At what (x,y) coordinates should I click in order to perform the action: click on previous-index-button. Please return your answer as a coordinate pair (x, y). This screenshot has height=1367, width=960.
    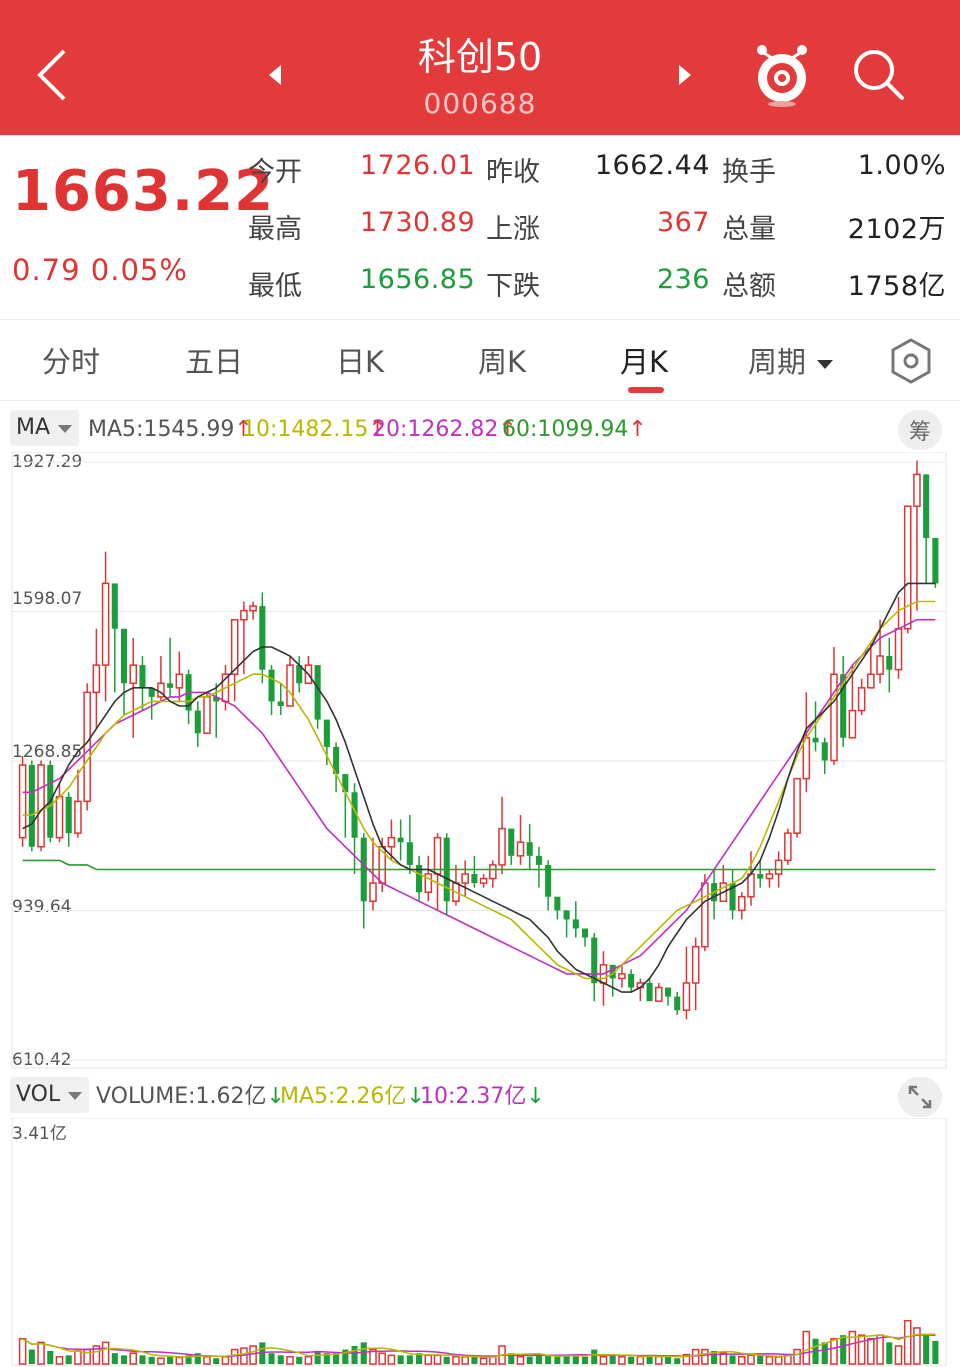
    Looking at the image, I should click on (275, 75).